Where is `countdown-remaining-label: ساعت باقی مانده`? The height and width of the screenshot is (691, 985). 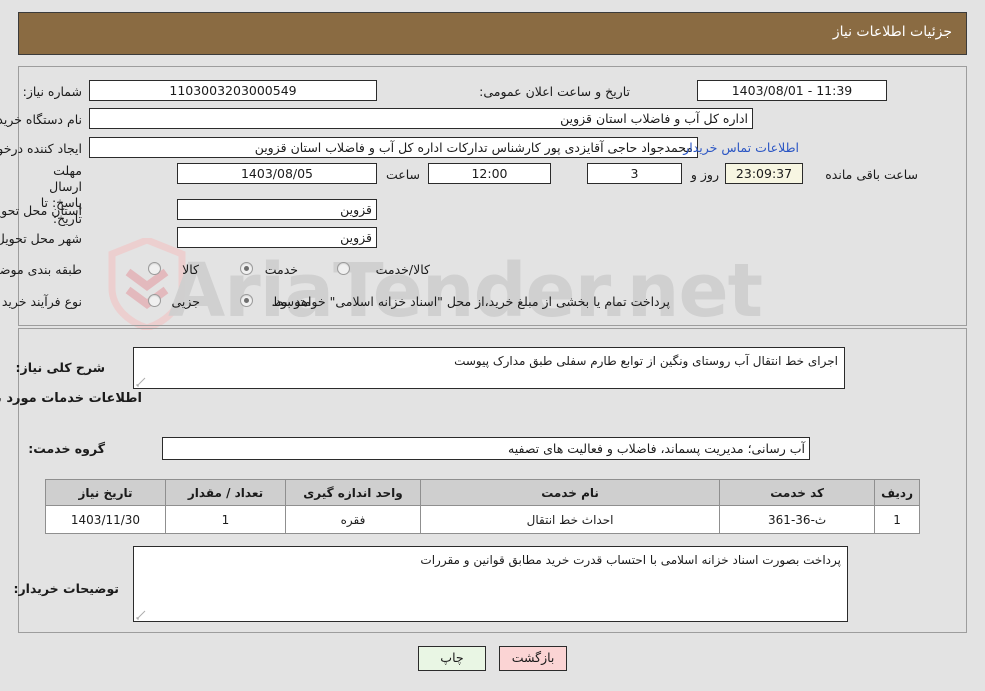 countdown-remaining-label: ساعت باقی مانده is located at coordinates (871, 174).